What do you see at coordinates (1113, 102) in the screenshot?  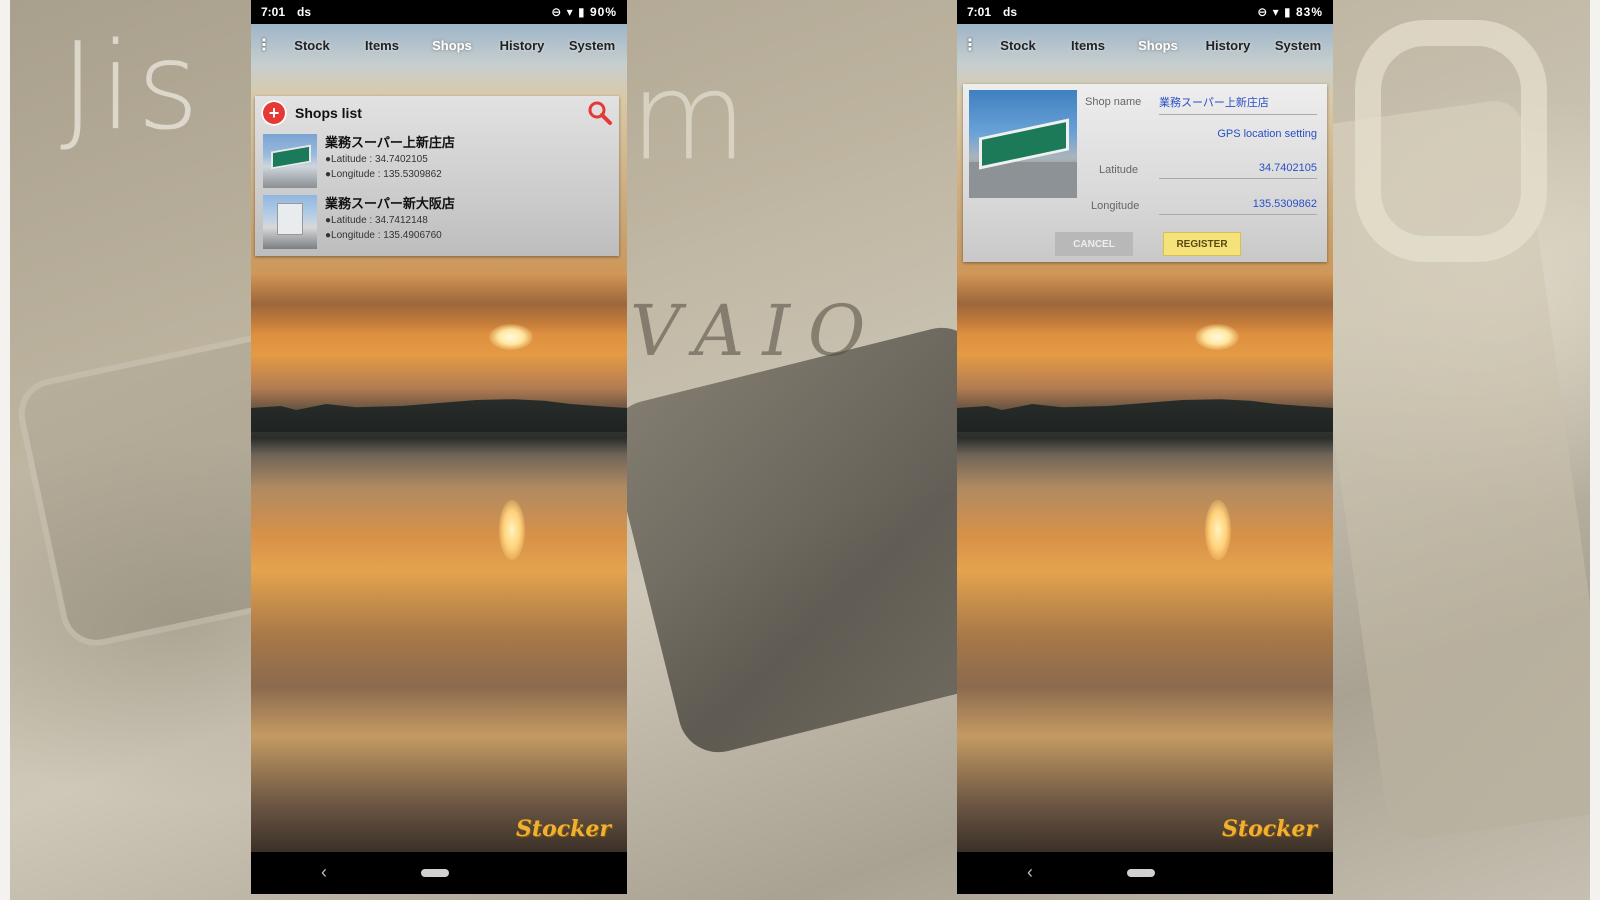 I see `shop-name-label: Shop name` at bounding box center [1113, 102].